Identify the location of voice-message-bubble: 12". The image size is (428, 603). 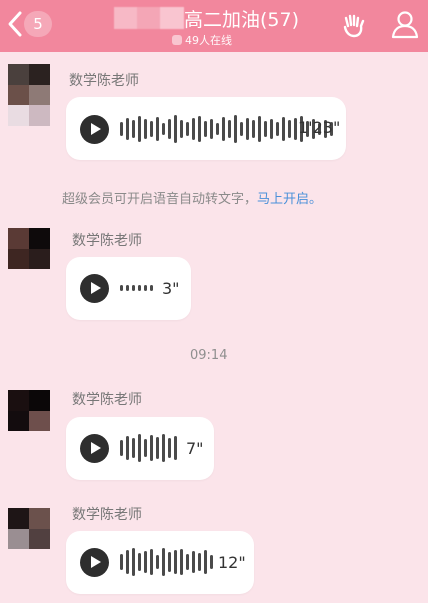
(160, 562).